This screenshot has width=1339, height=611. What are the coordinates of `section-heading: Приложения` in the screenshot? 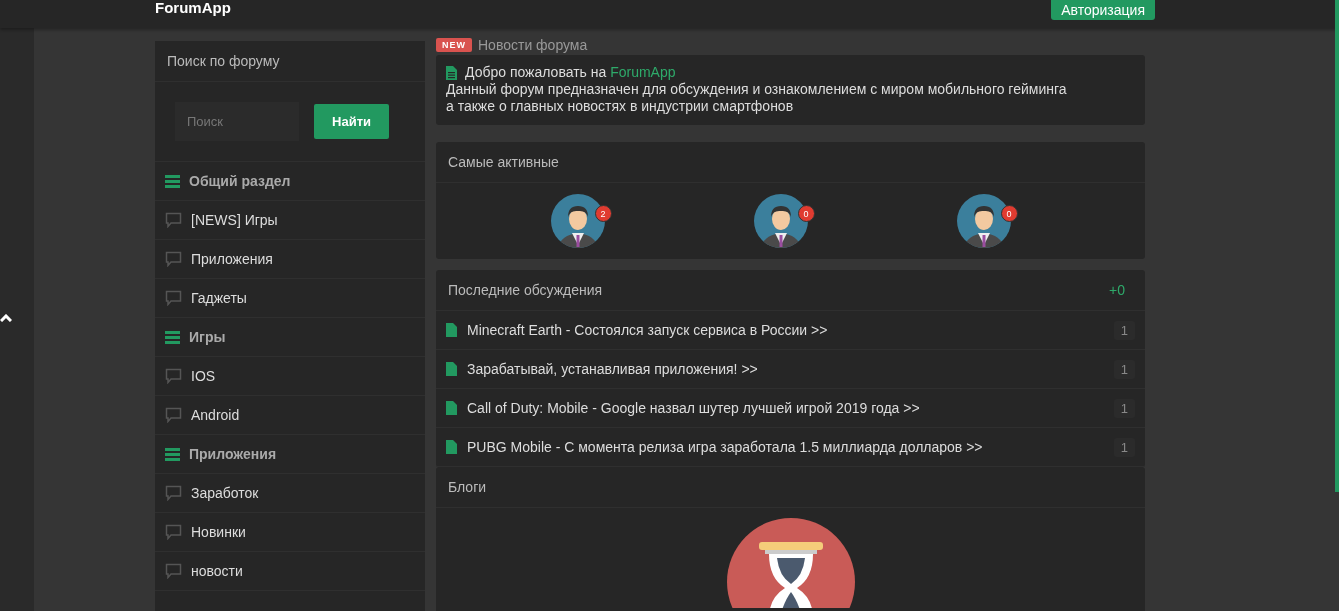 It's located at (233, 454).